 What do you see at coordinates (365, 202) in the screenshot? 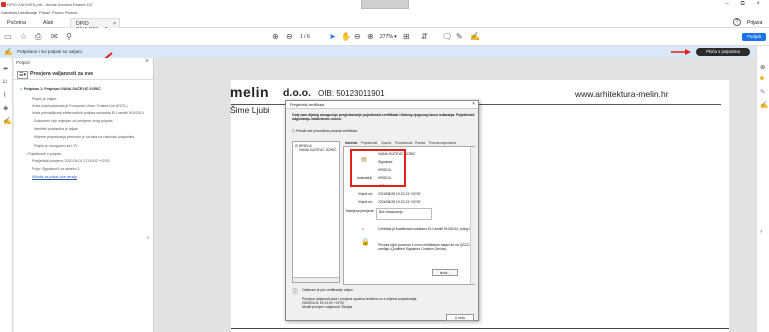
I see `valid-to-label: Vrijedi do:` at bounding box center [365, 202].